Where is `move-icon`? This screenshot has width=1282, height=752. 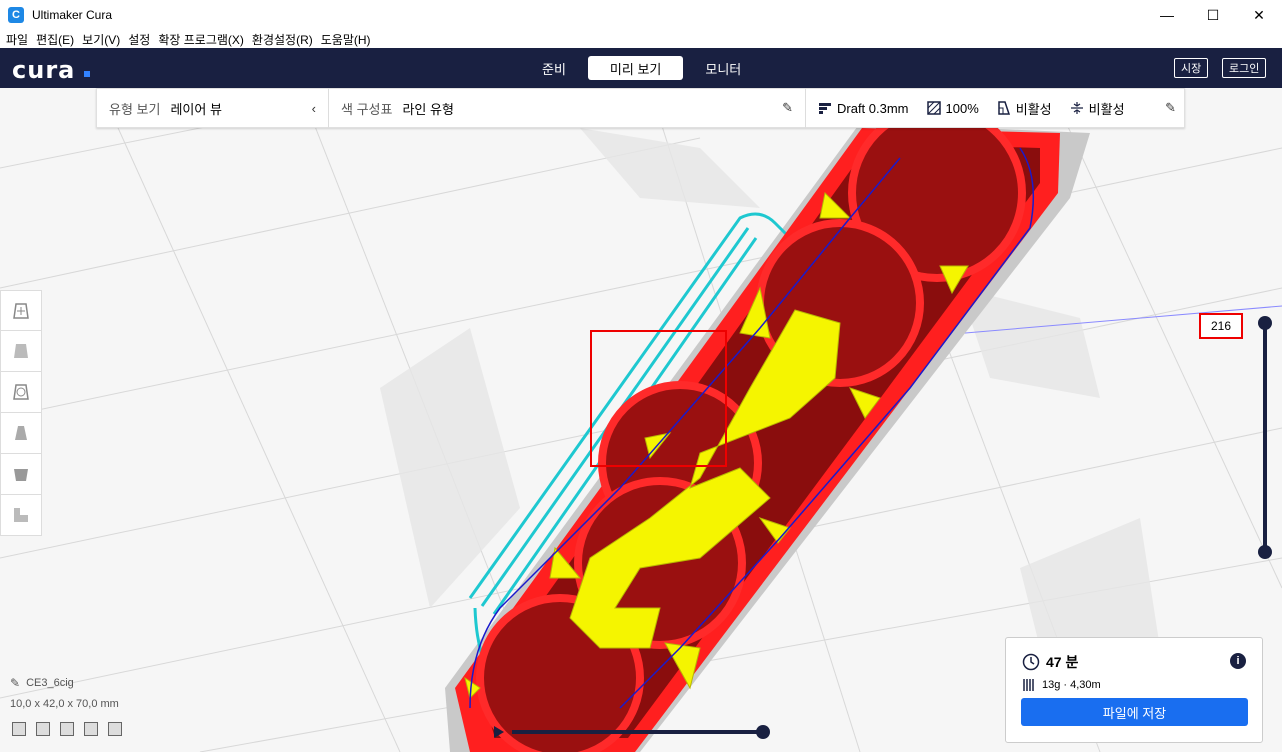
move-icon is located at coordinates (21, 310).